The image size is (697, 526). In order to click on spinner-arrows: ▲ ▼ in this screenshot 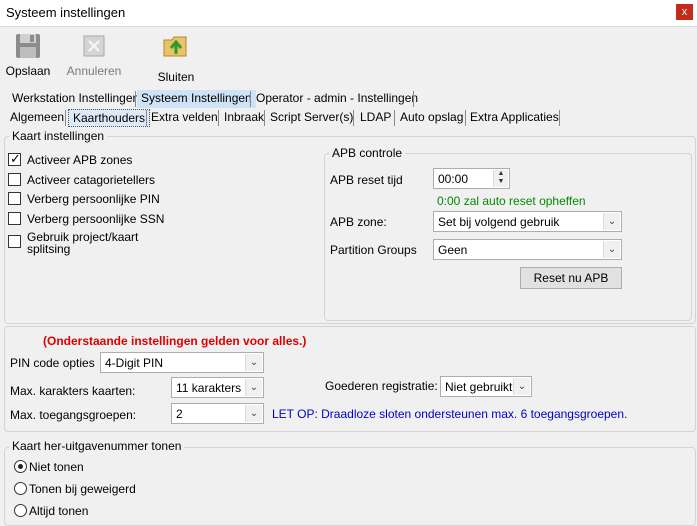, I will do `click(500, 178)`.